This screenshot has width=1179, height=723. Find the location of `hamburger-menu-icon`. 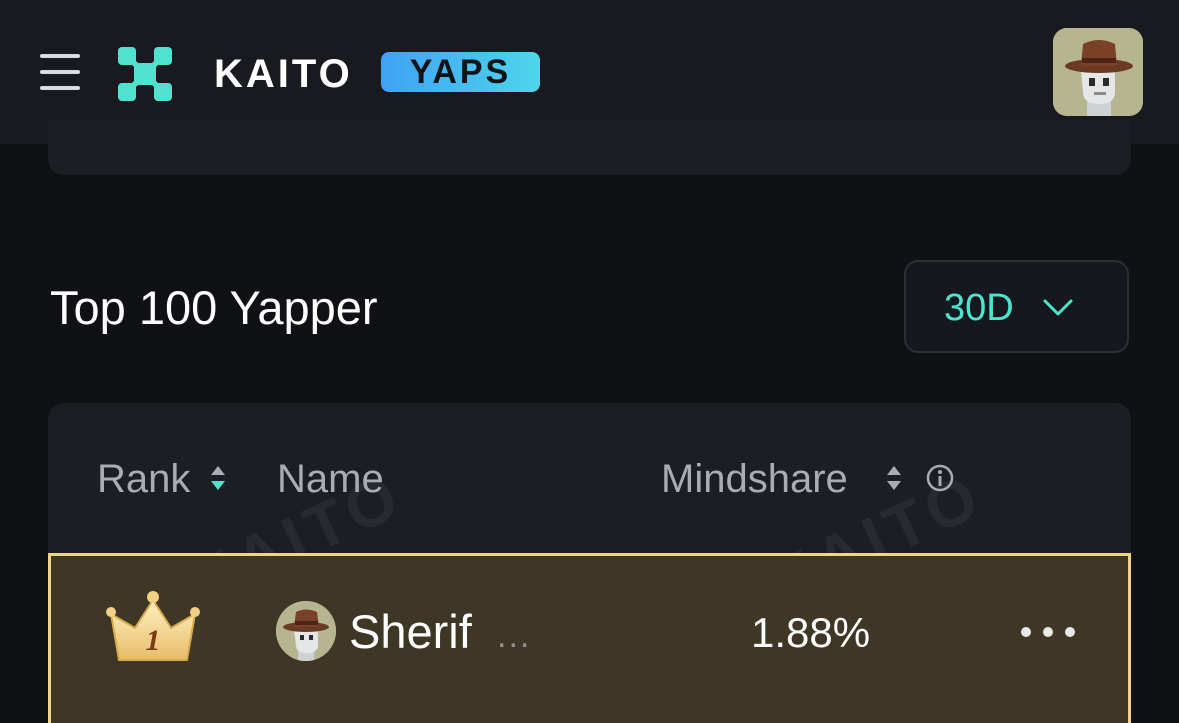

hamburger-menu-icon is located at coordinates (60, 72).